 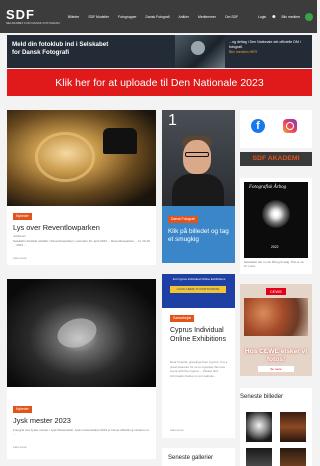 I want to click on ad-tag: Dansk Fotografi, so click(x=183, y=219).